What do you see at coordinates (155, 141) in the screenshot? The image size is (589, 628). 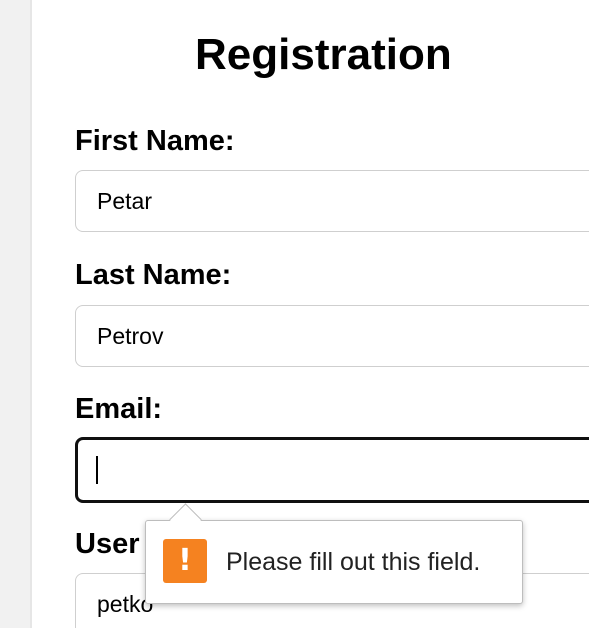 I see `first-name-label: First Name:` at bounding box center [155, 141].